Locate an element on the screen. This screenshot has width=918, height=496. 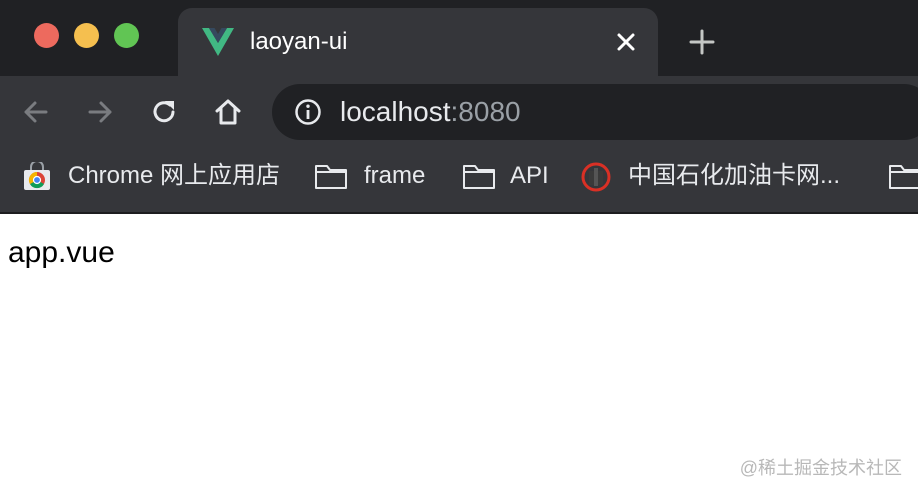
url-host: localhost is located at coordinates (395, 111).